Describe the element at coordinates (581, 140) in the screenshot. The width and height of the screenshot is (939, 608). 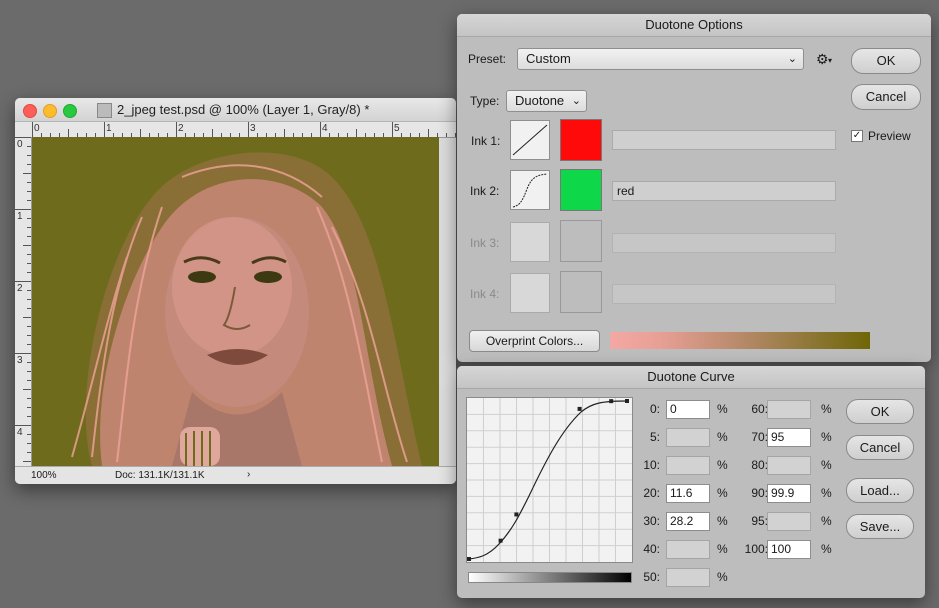
I see `ink-1-color-swatch` at that location.